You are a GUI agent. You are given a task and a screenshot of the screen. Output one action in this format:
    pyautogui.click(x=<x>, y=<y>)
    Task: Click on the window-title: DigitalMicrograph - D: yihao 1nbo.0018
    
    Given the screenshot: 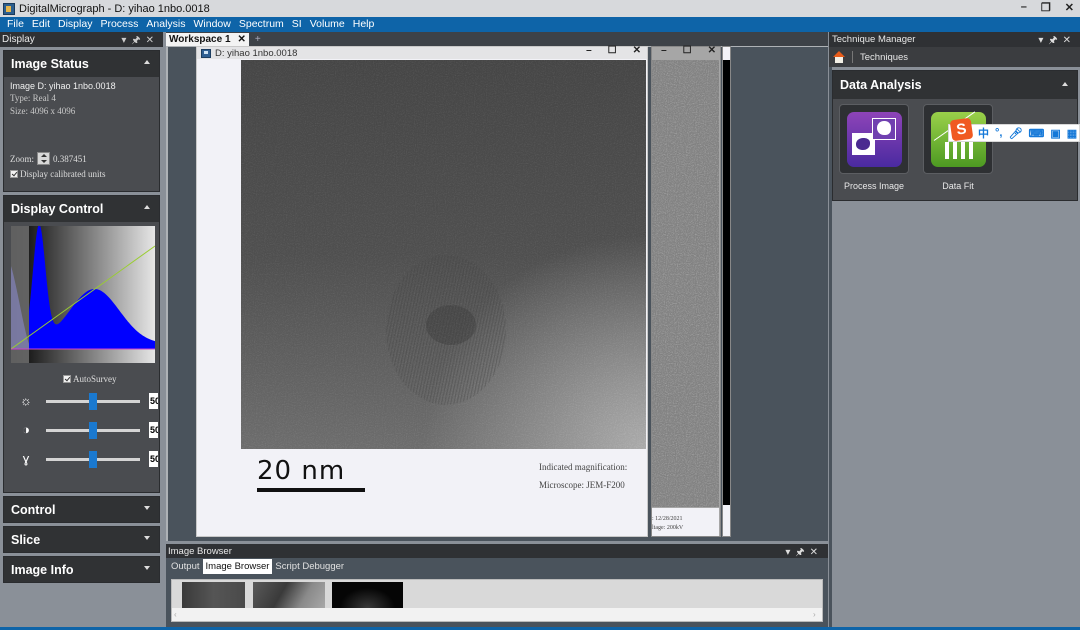 What is the action you would take?
    pyautogui.click(x=114, y=8)
    